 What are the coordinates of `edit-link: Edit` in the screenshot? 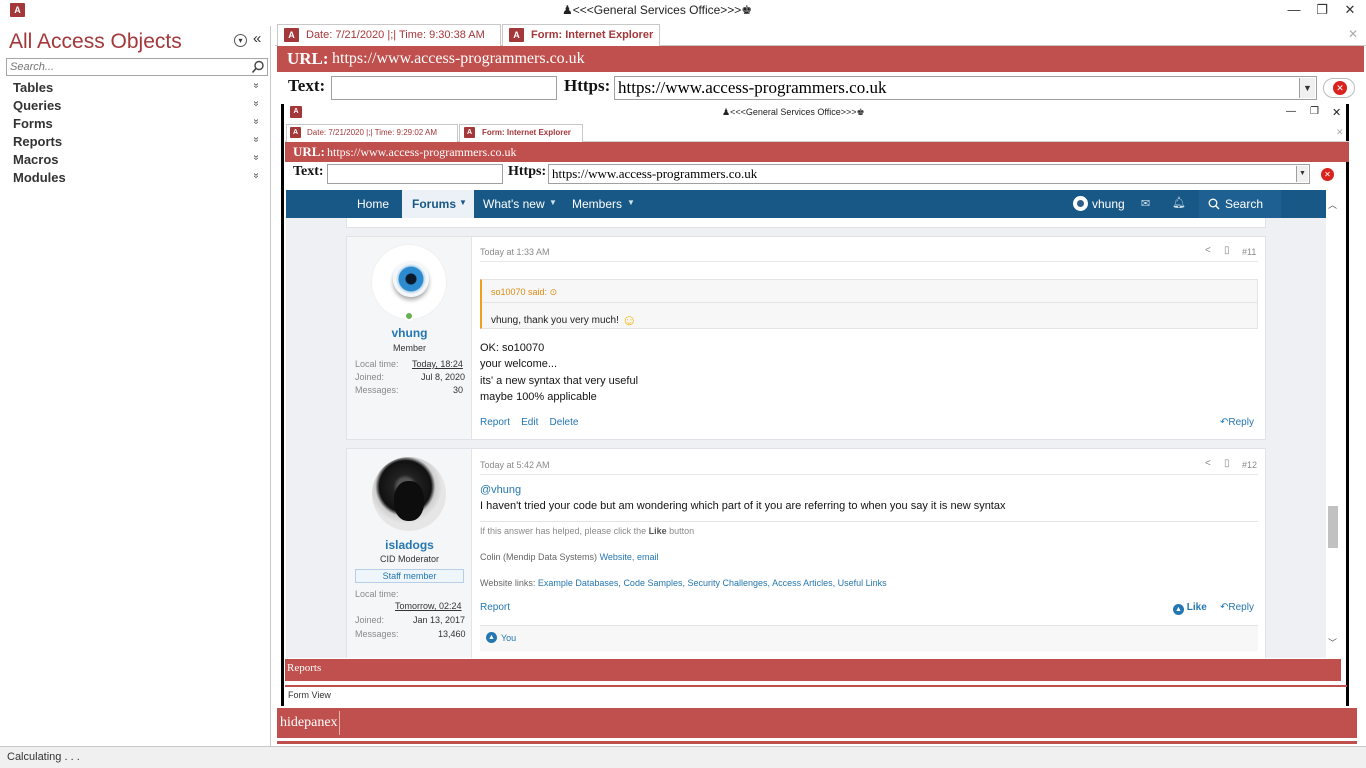 It's located at (529, 422).